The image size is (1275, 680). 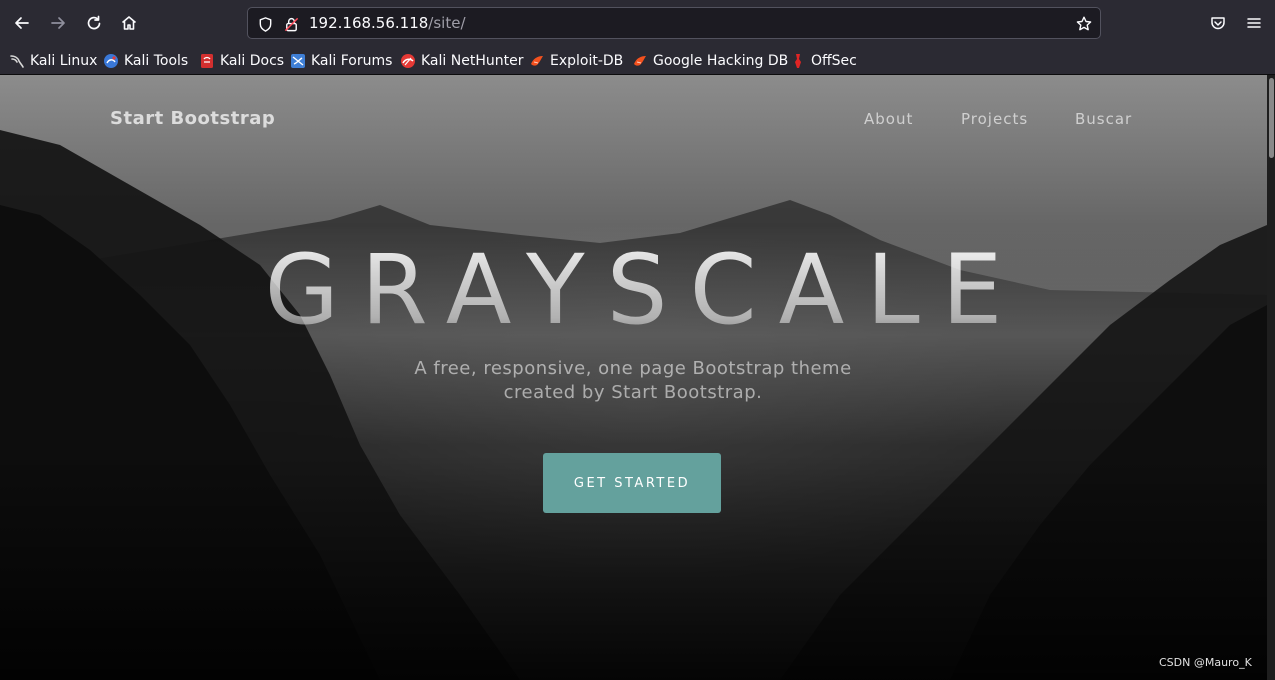 What do you see at coordinates (1271, 377) in the screenshot?
I see `scrollbar-track` at bounding box center [1271, 377].